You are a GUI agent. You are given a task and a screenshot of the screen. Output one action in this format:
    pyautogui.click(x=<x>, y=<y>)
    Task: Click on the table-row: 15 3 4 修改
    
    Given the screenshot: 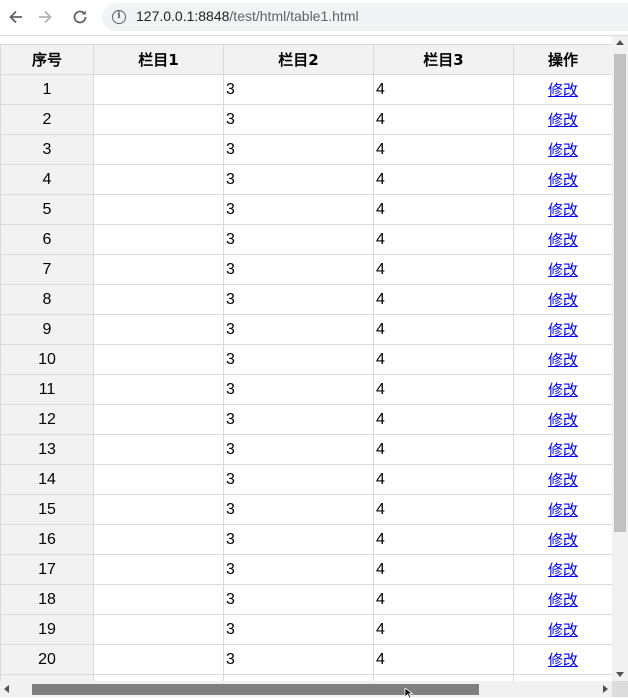 What is the action you would take?
    pyautogui.click(x=306, y=509)
    